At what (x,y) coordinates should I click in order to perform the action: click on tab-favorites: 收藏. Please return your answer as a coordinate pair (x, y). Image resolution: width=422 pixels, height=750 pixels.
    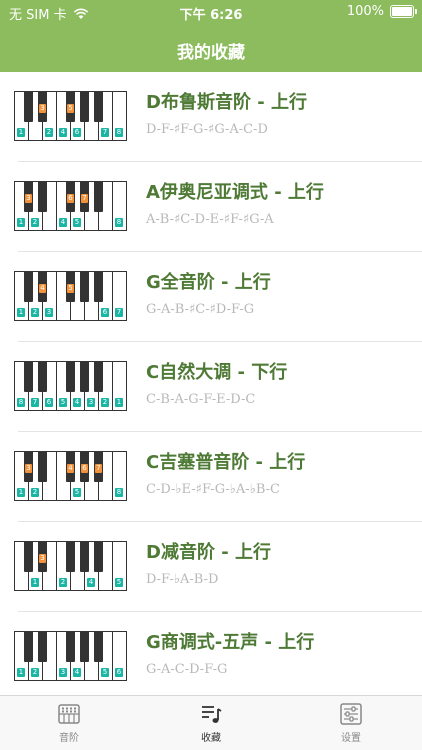
    Looking at the image, I should click on (211, 723).